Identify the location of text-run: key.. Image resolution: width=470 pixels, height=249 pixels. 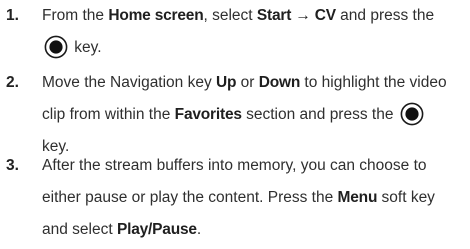
(86, 47).